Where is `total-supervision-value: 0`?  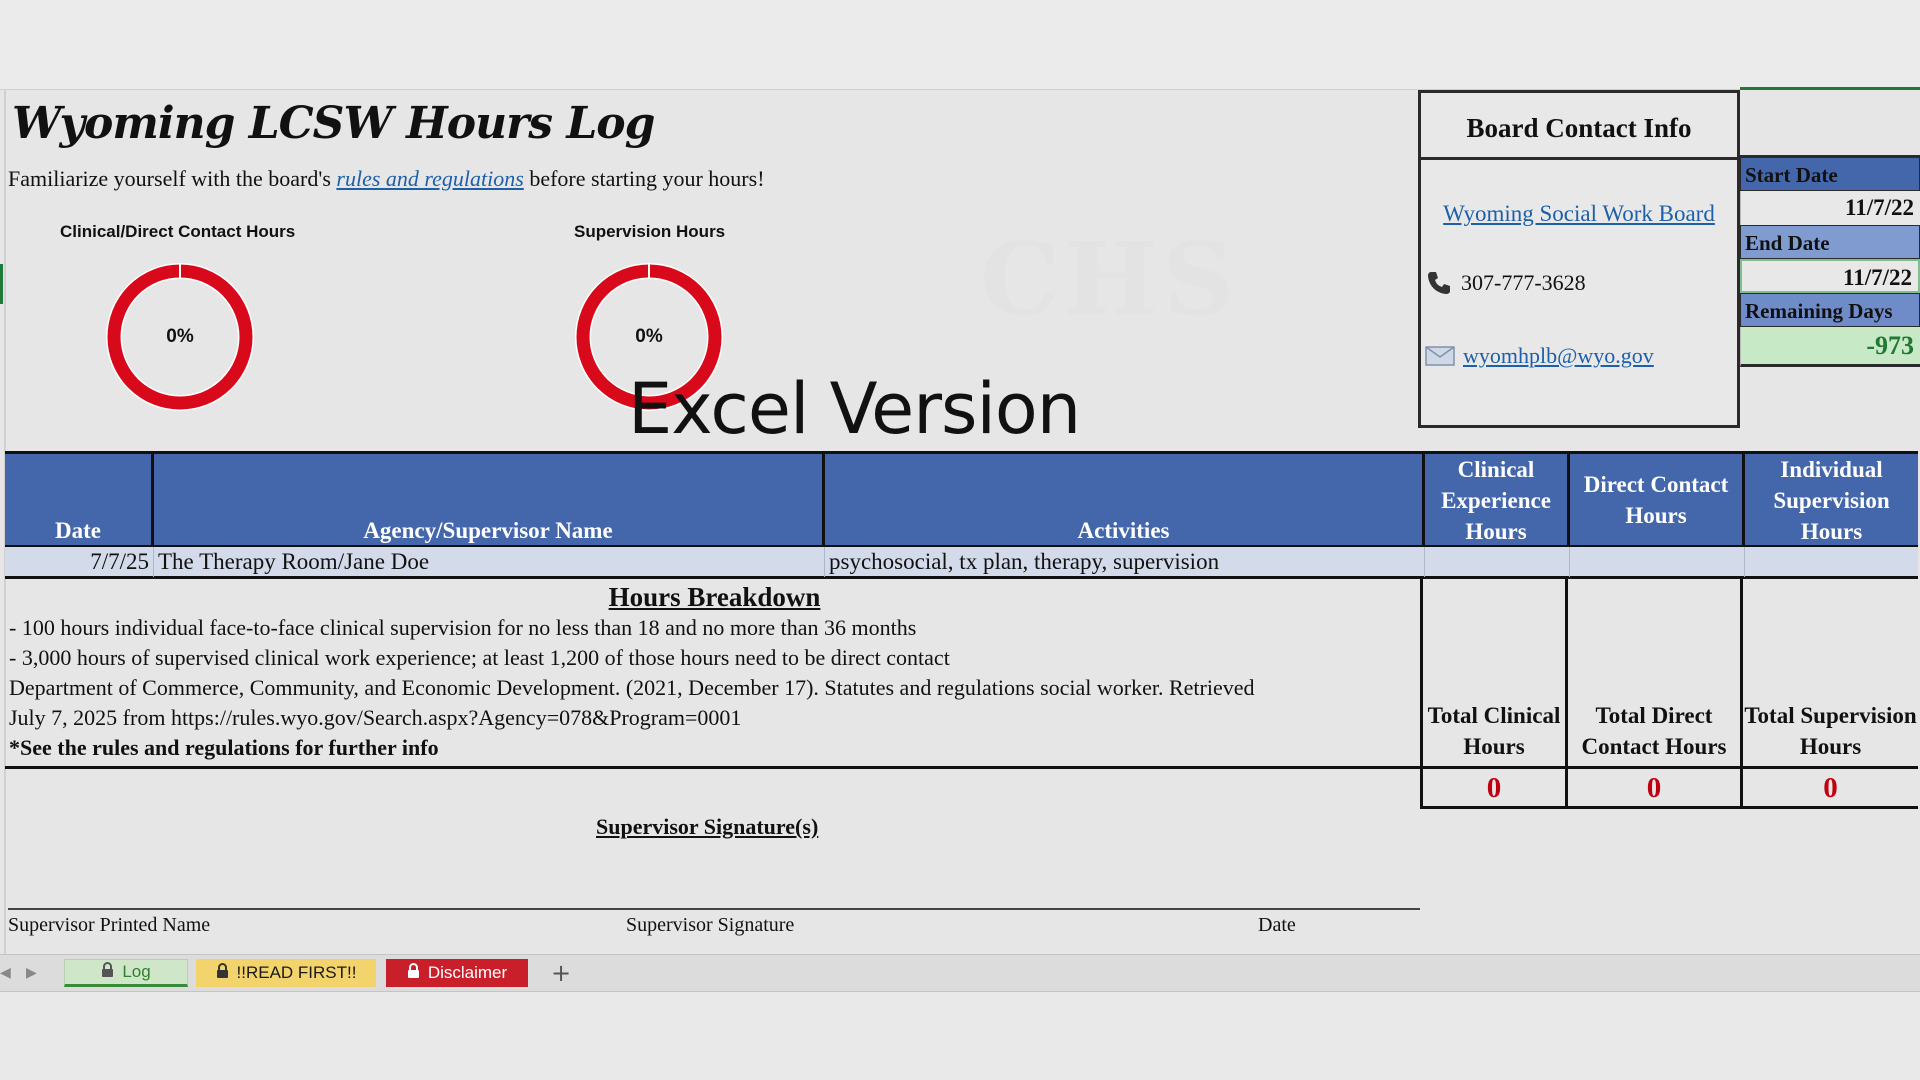
total-supervision-value: 0 is located at coordinates (1829, 789).